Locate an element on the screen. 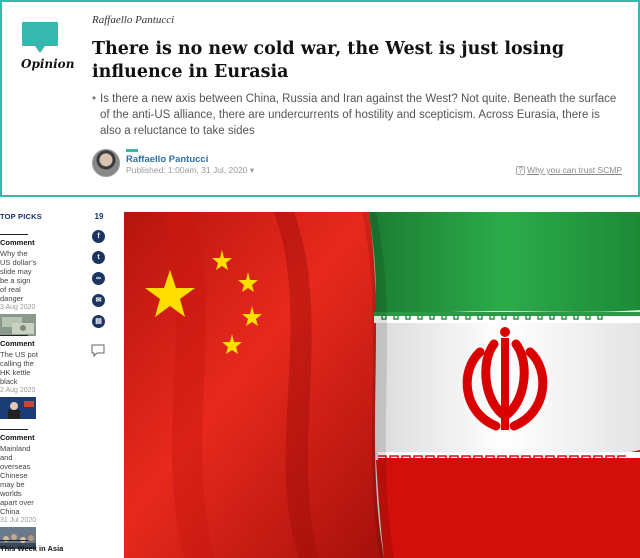  facebook-icon: f is located at coordinates (98, 236).